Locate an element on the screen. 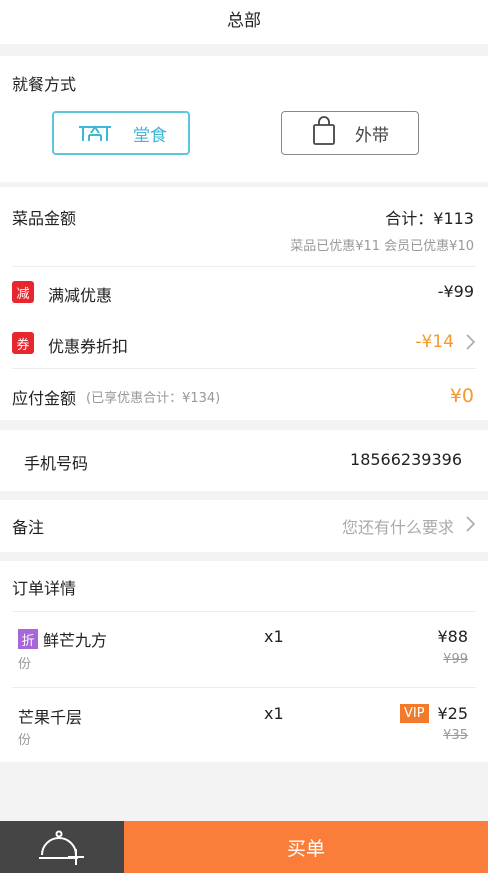 Image resolution: width=488 pixels, height=873 pixels. item-original-price: ¥99 is located at coordinates (455, 659).